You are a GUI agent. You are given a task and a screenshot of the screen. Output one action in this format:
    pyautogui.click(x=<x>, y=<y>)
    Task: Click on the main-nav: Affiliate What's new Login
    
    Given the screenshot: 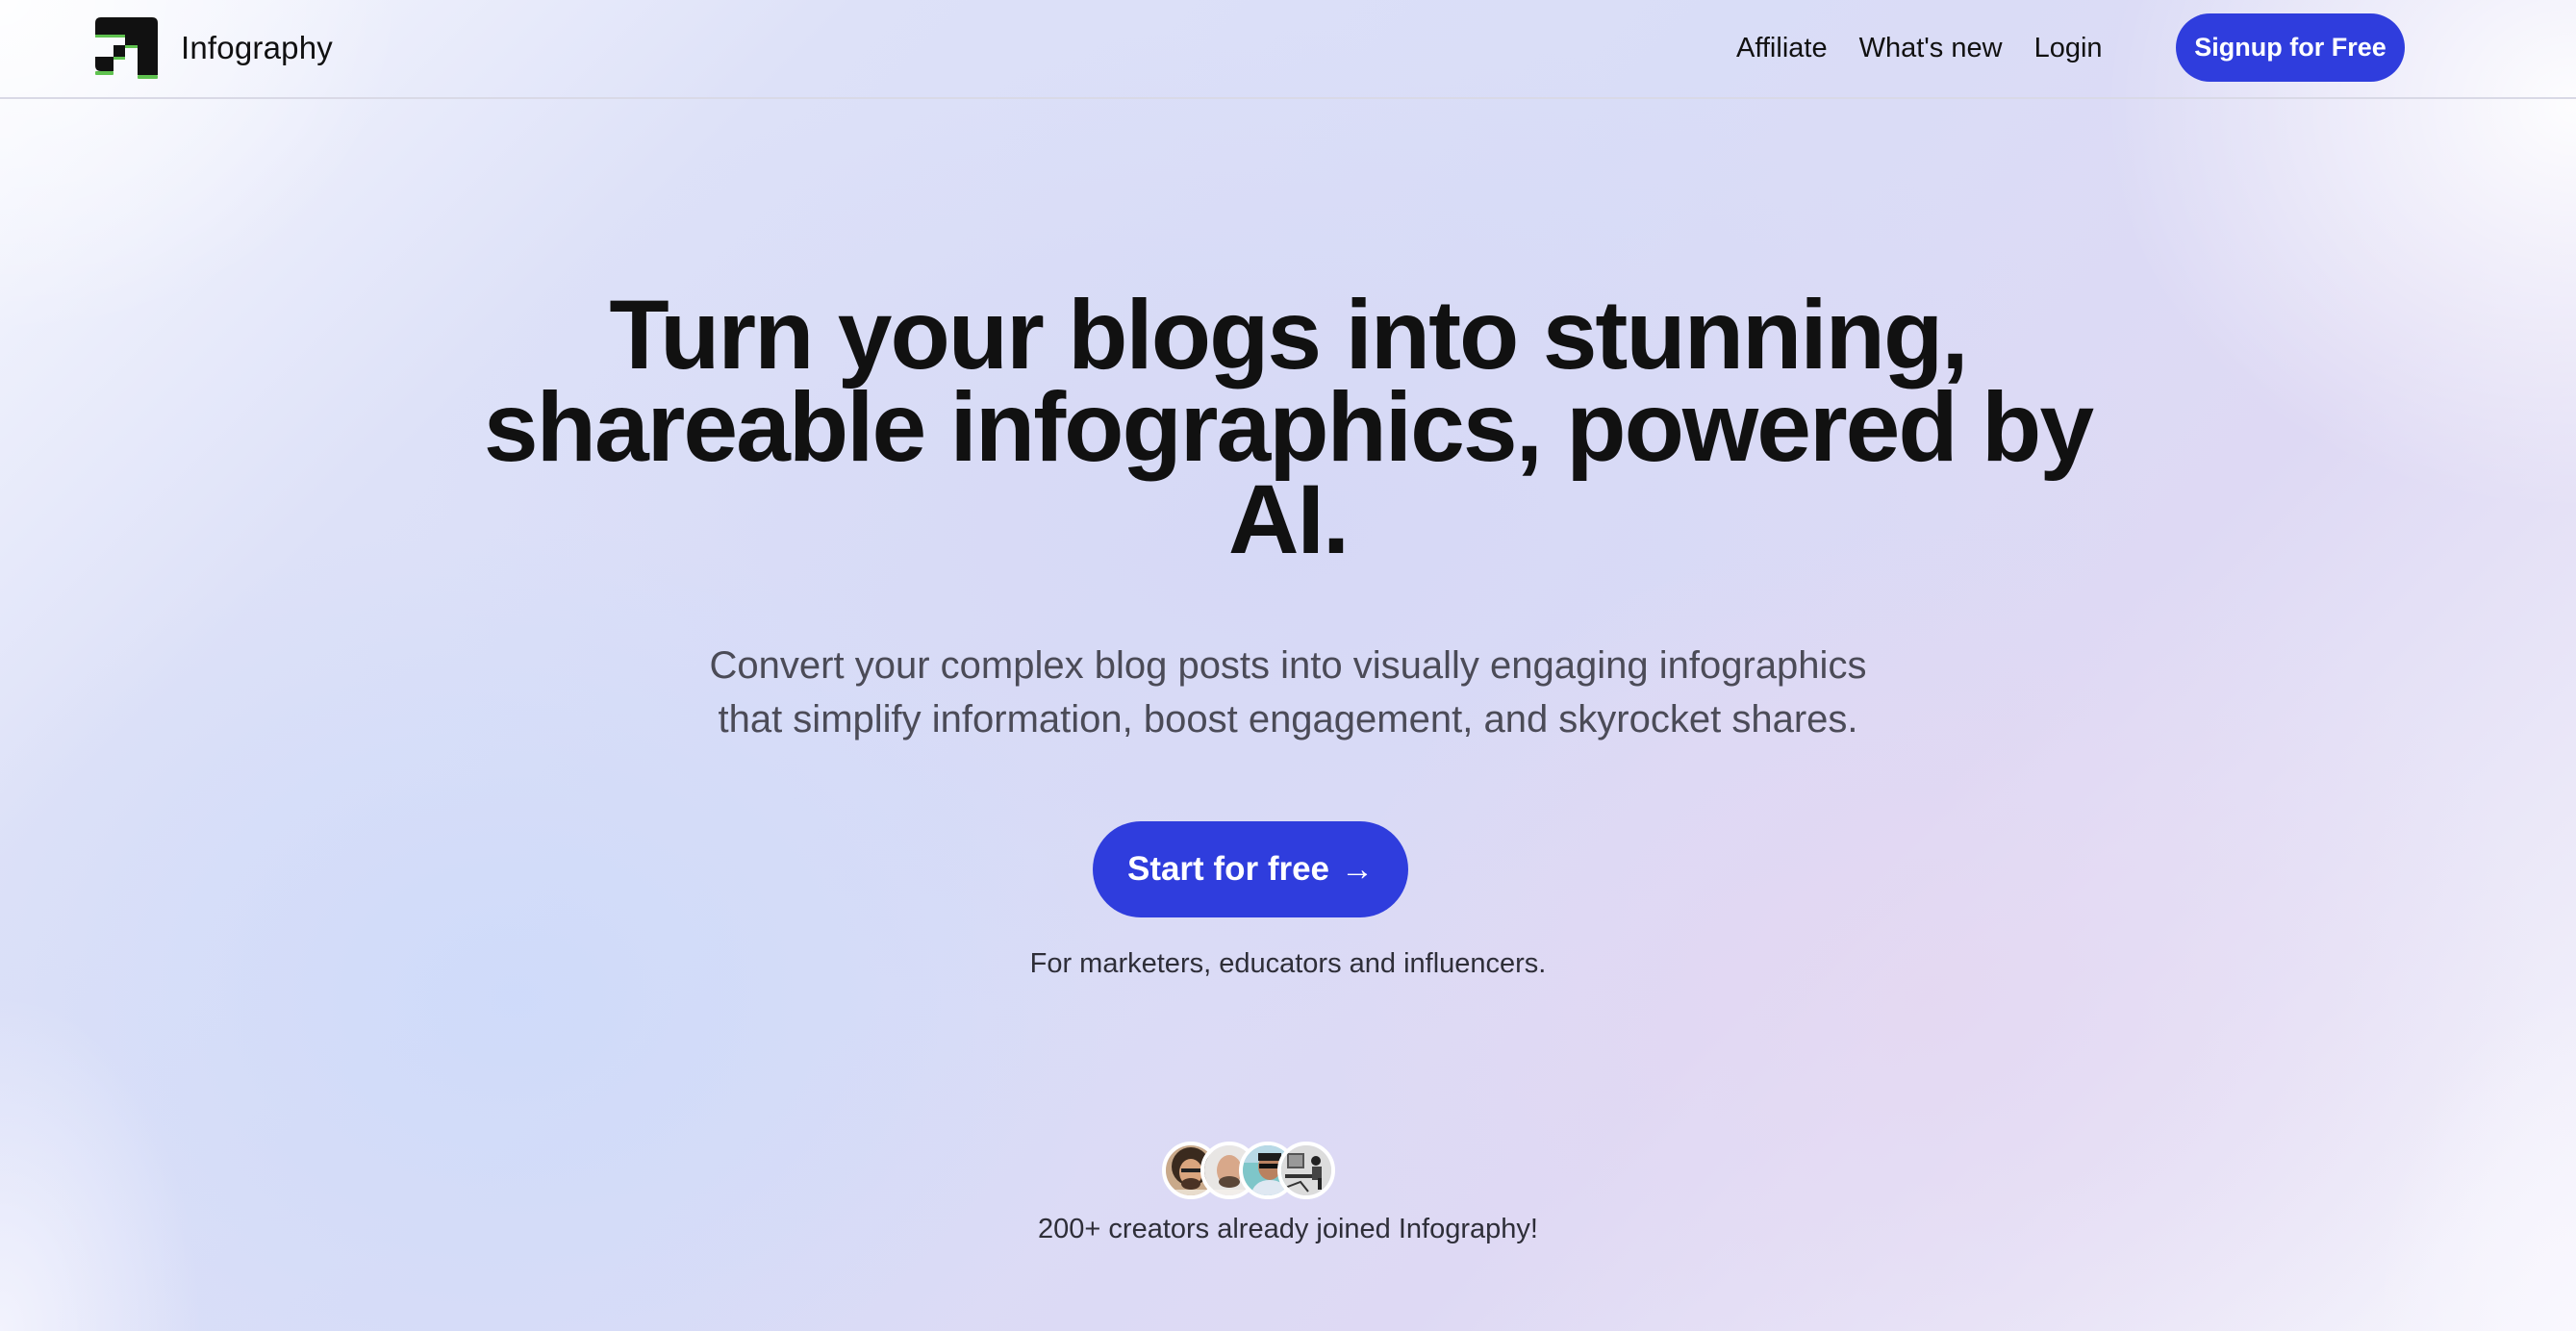 What is the action you would take?
    pyautogui.click(x=1920, y=48)
    